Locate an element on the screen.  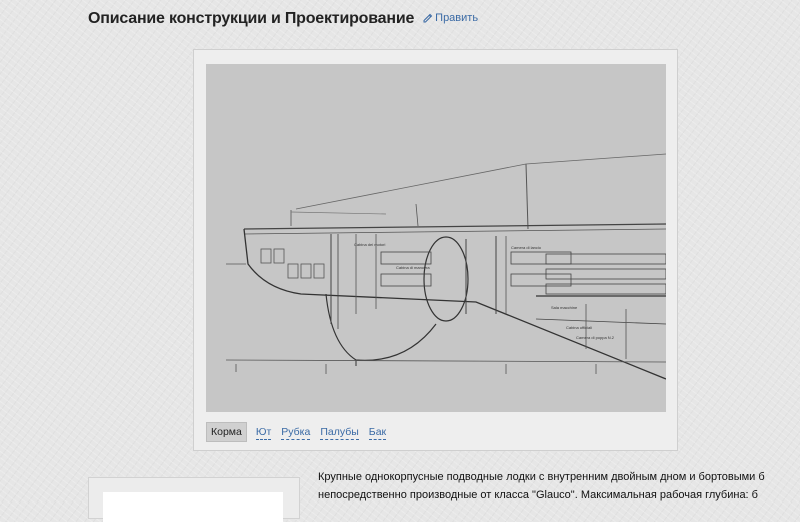
tab-bak: Бак is located at coordinates (377, 432).